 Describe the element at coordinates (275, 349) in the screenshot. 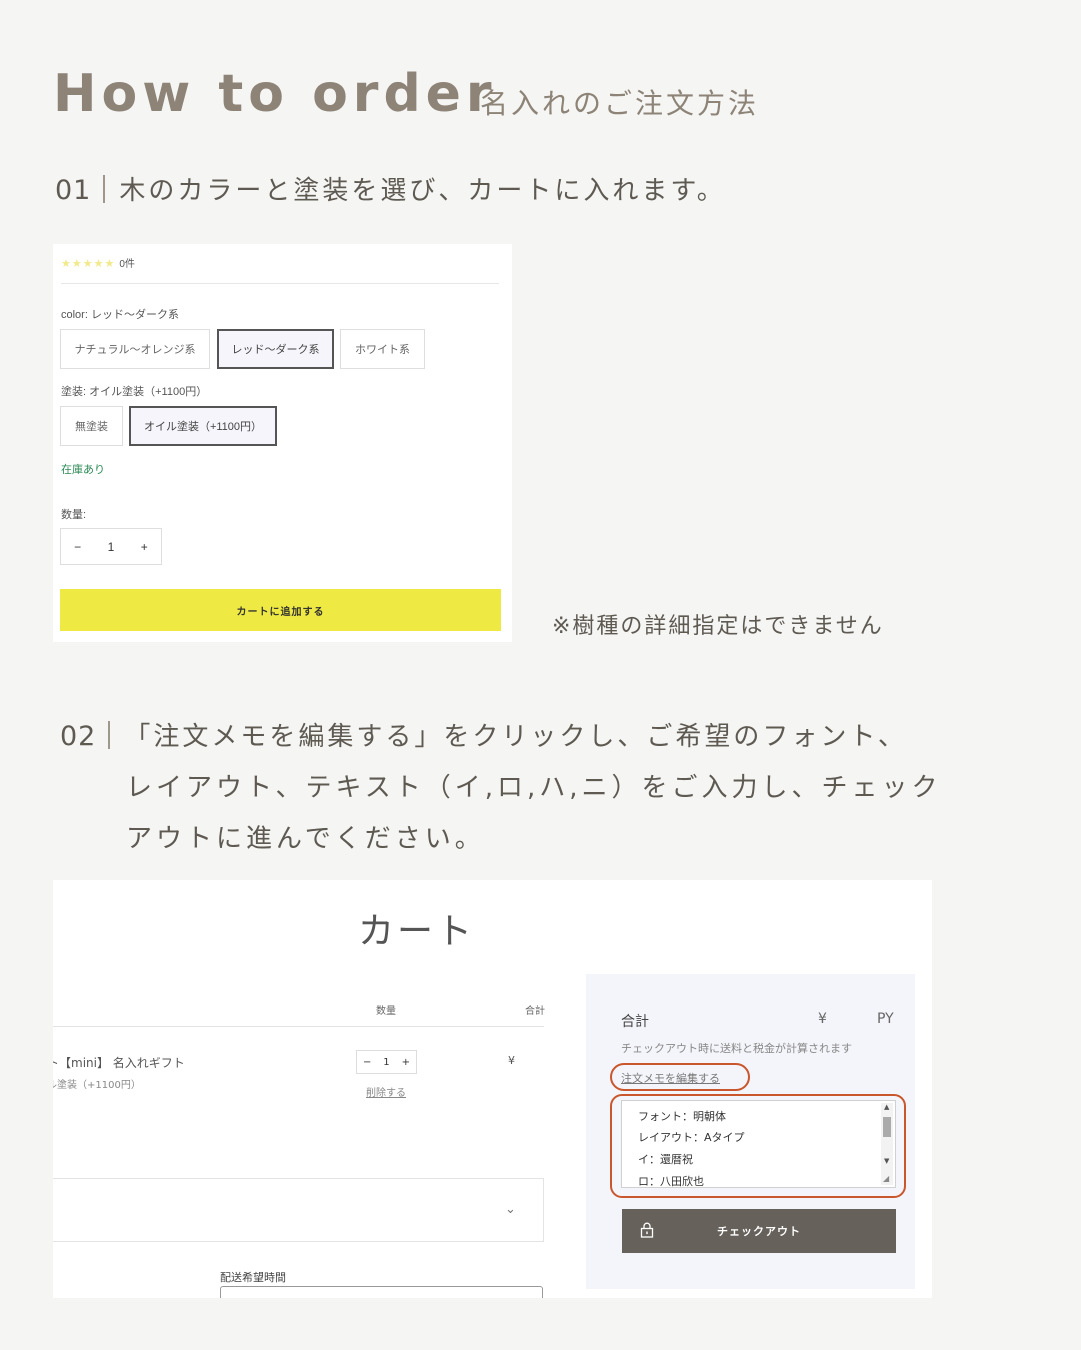

I see `color-option-red-dark: レッド〜ダーク系` at that location.